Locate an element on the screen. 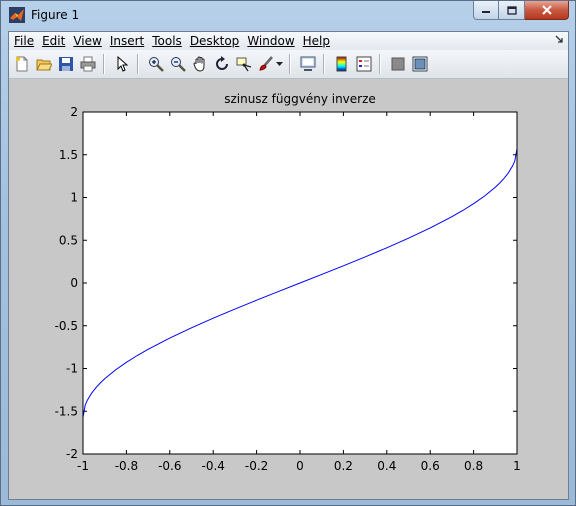 This screenshot has width=576, height=506. y-tick-label: 0.5 is located at coordinates (68, 240).